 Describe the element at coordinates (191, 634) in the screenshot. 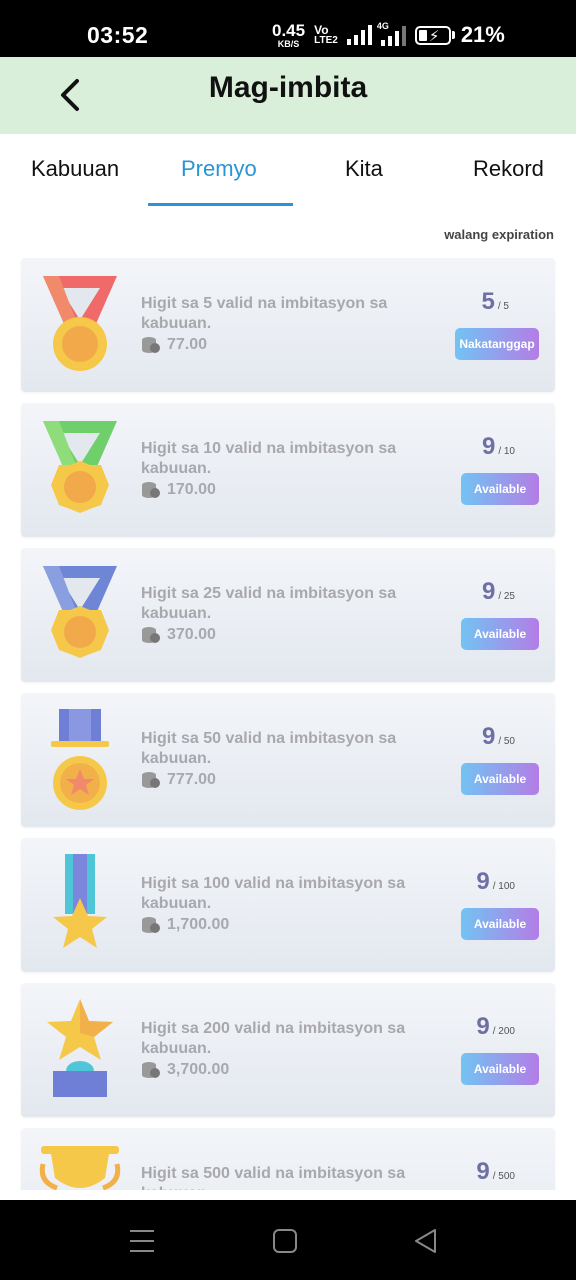

I see `reward-amount-value: 370.00` at that location.